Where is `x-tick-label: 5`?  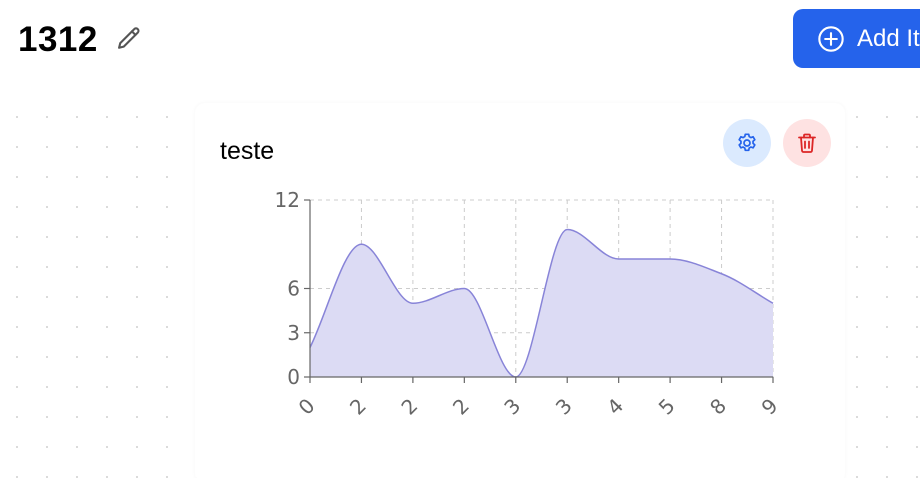
x-tick-label: 5 is located at coordinates (667, 407).